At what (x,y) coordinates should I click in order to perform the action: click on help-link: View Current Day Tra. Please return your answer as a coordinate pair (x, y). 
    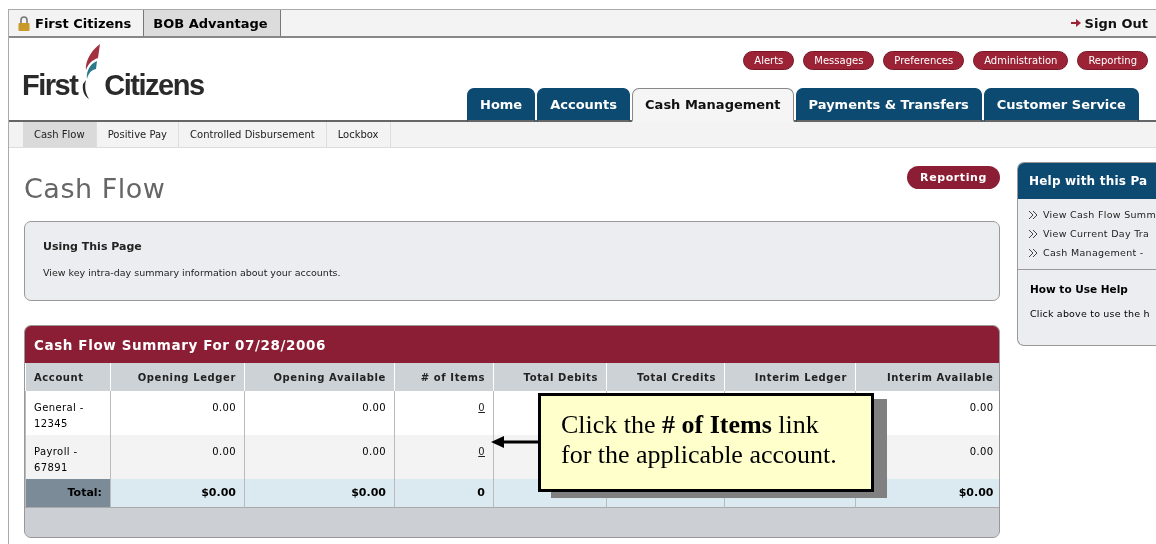
    Looking at the image, I should click on (1092, 233).